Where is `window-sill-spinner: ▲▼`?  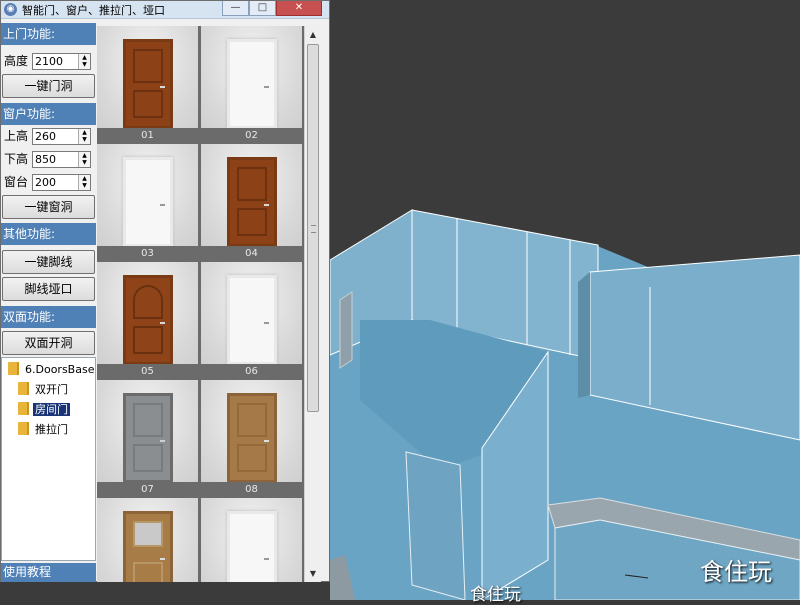
window-sill-spinner: ▲▼ is located at coordinates (61, 182).